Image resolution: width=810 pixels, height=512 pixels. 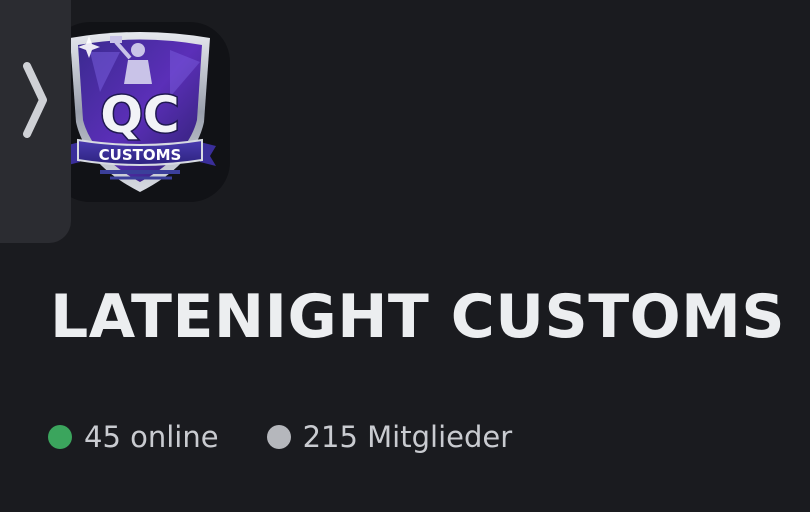 I want to click on server-name: LATENIGHT CUSTOMS, so click(x=418, y=317).